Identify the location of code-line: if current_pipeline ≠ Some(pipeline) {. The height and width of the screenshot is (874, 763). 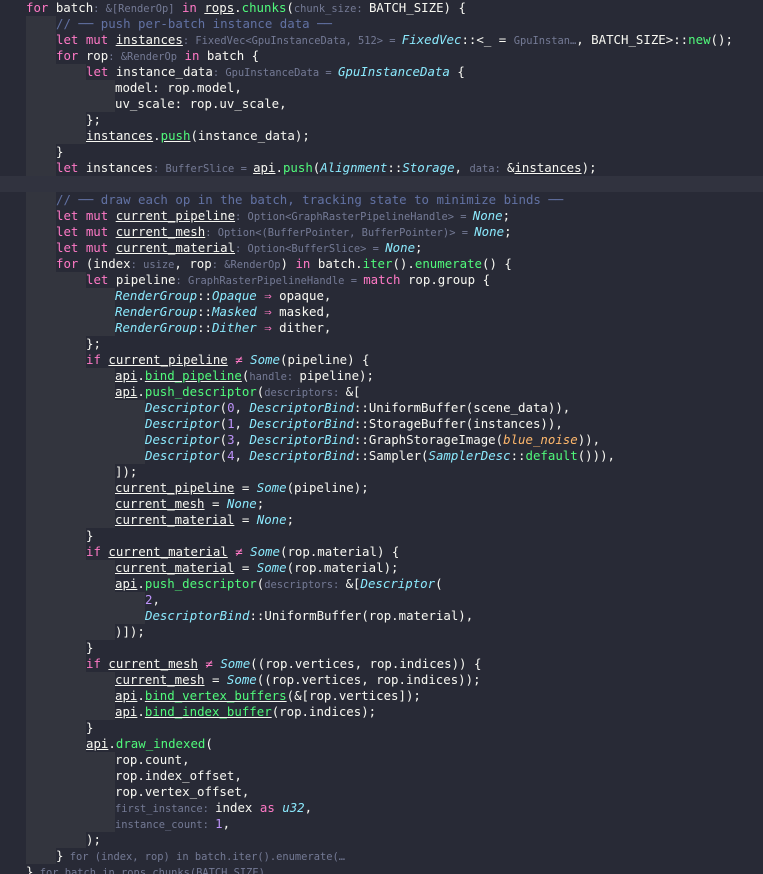
(185, 360).